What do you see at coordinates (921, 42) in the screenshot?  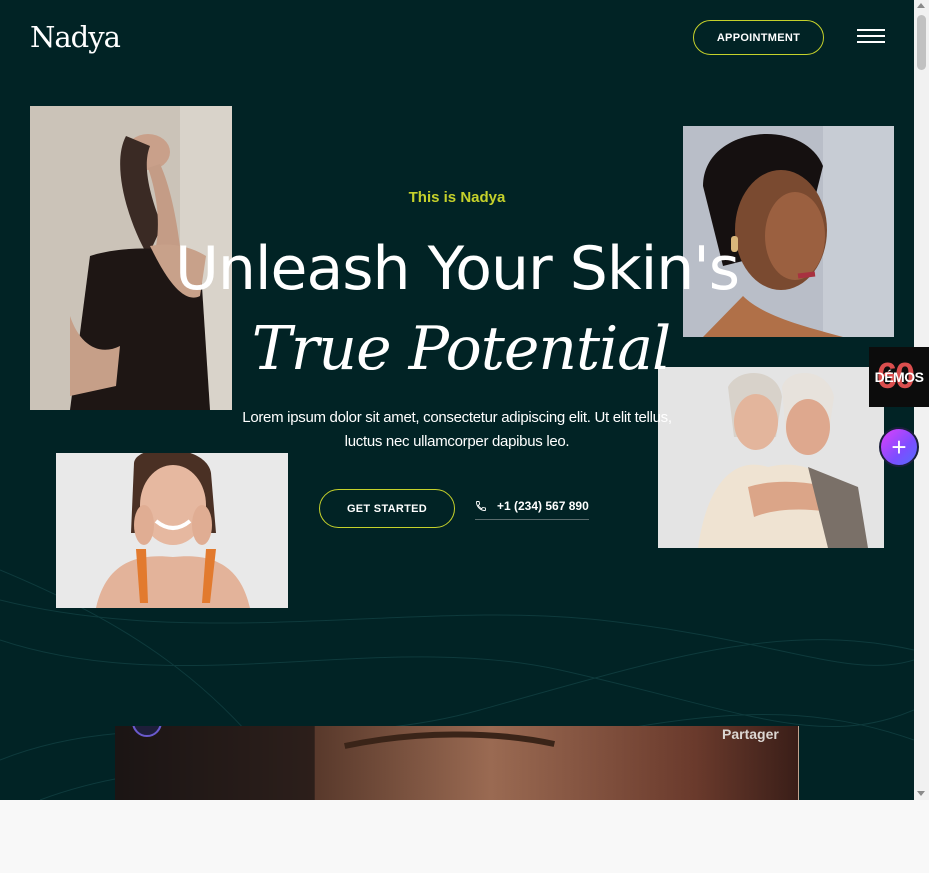 I see `scroll-thumb` at bounding box center [921, 42].